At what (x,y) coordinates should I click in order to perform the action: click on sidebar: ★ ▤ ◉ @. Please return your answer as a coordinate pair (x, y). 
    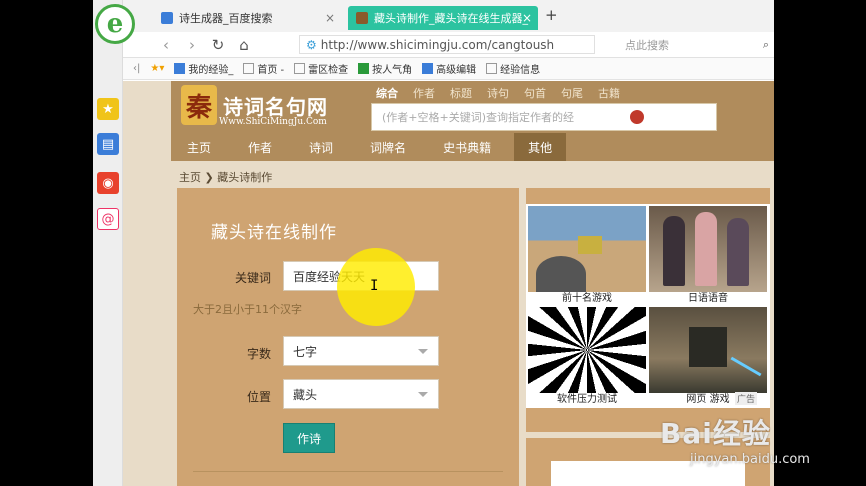
    Looking at the image, I should click on (108, 243).